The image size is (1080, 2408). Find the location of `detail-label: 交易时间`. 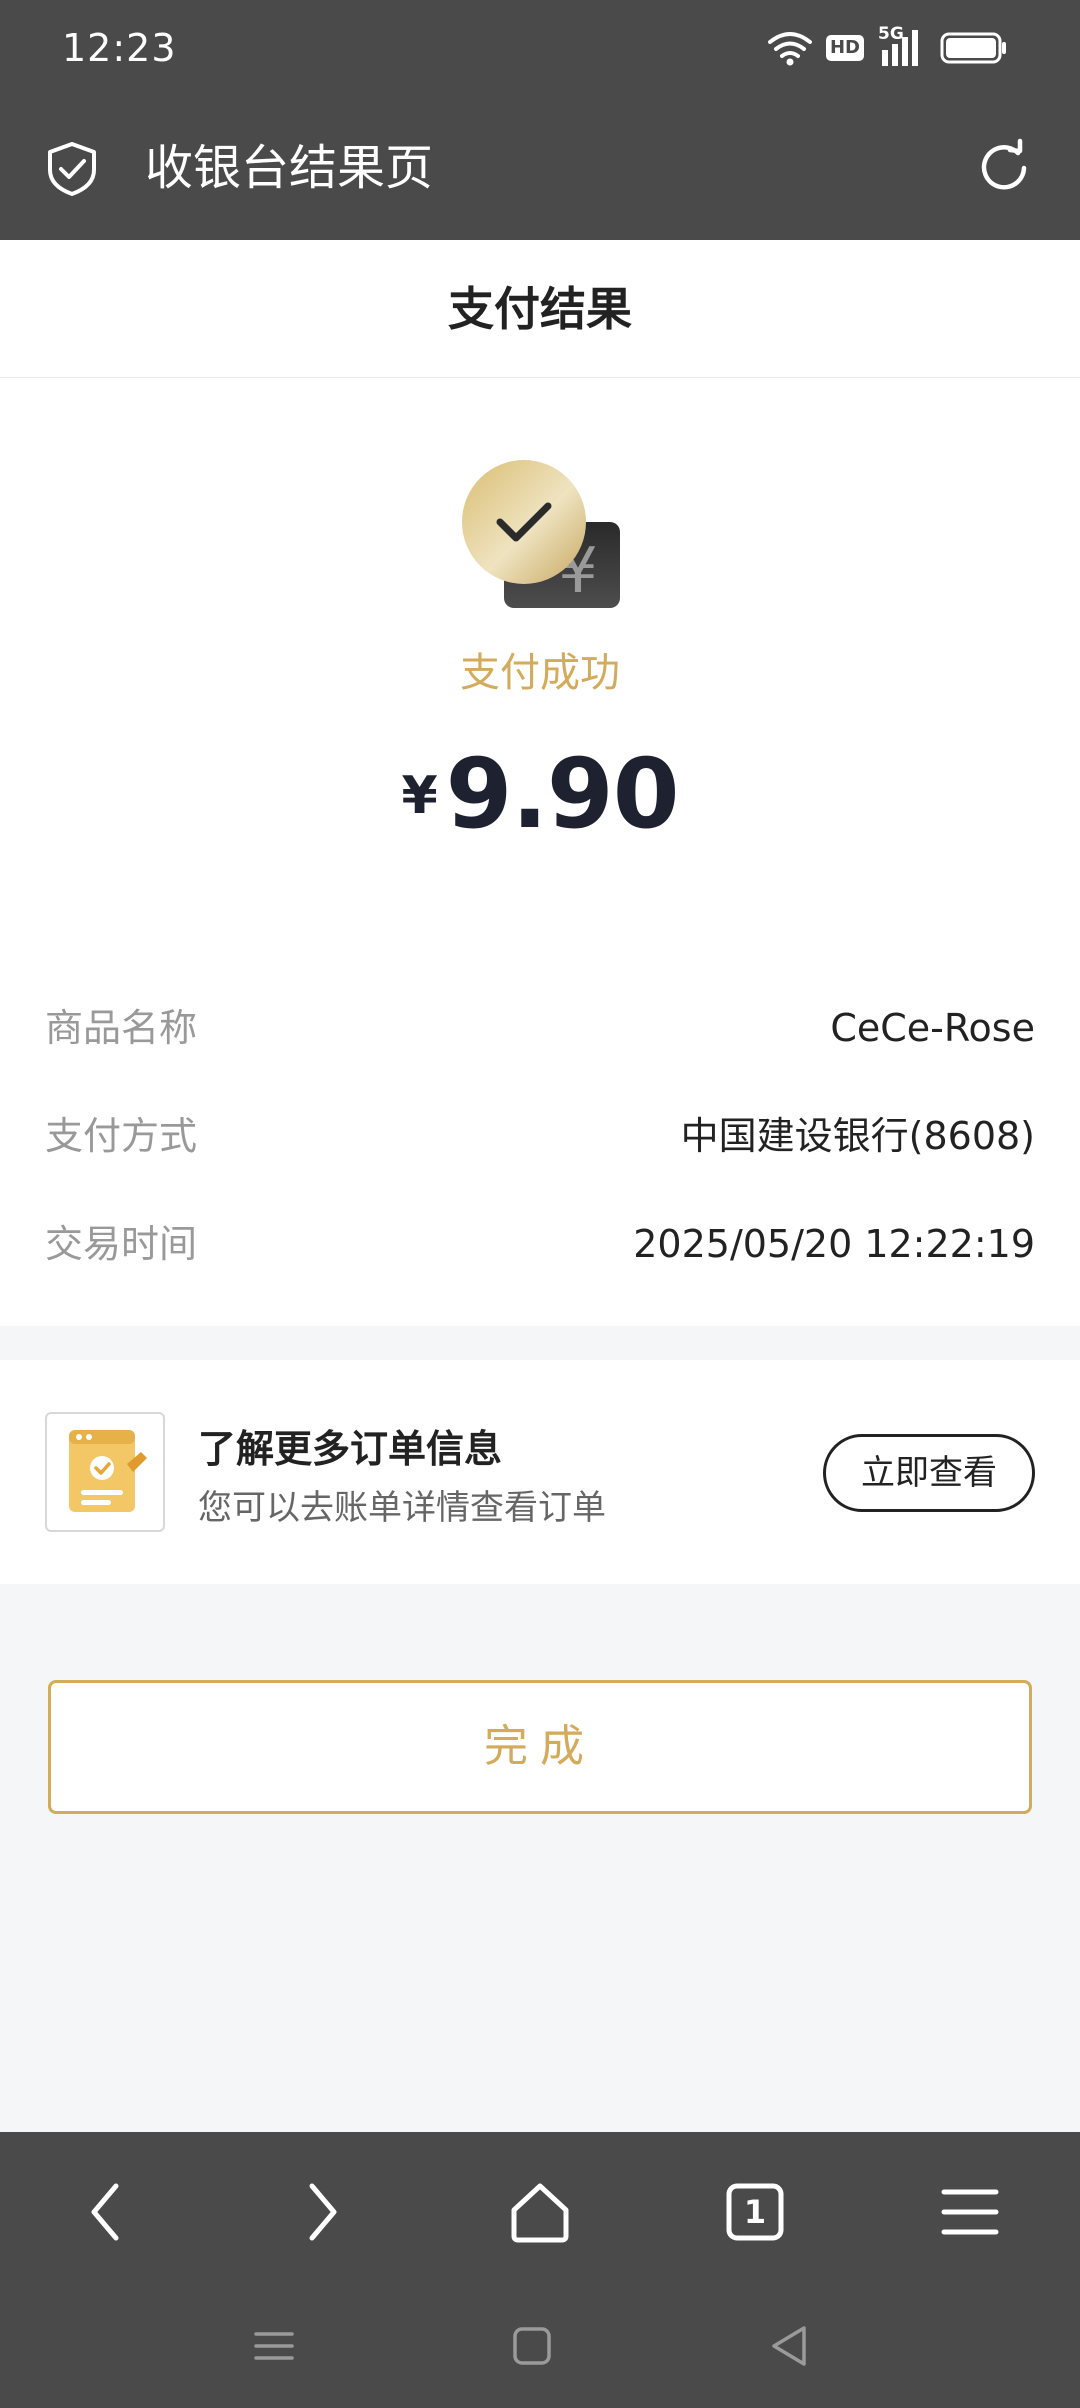

detail-label: 交易时间 is located at coordinates (121, 1244).